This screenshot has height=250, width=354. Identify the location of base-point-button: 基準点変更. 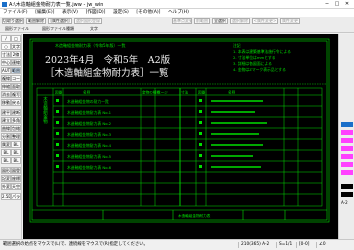
(182, 21).